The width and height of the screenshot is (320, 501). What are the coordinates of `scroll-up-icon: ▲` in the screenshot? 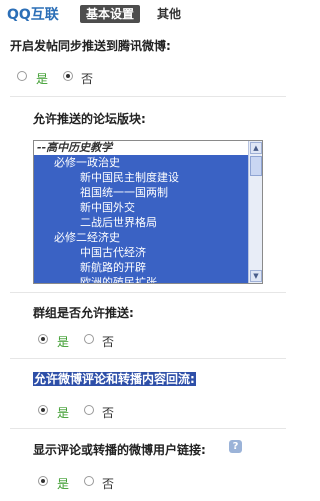 It's located at (256, 148).